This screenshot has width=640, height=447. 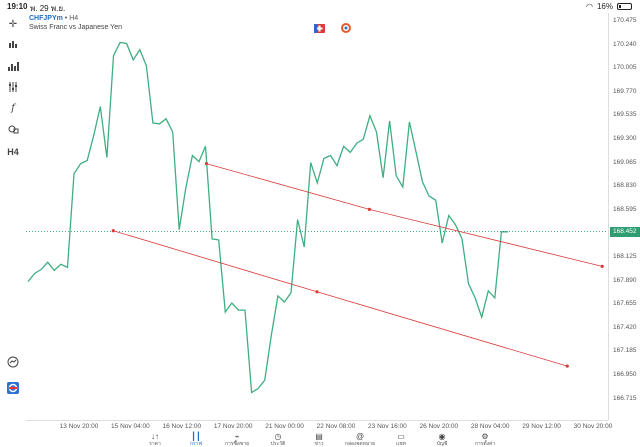 What do you see at coordinates (625, 231) in the screenshot?
I see `current-price-badge: 168.452` at bounding box center [625, 231].